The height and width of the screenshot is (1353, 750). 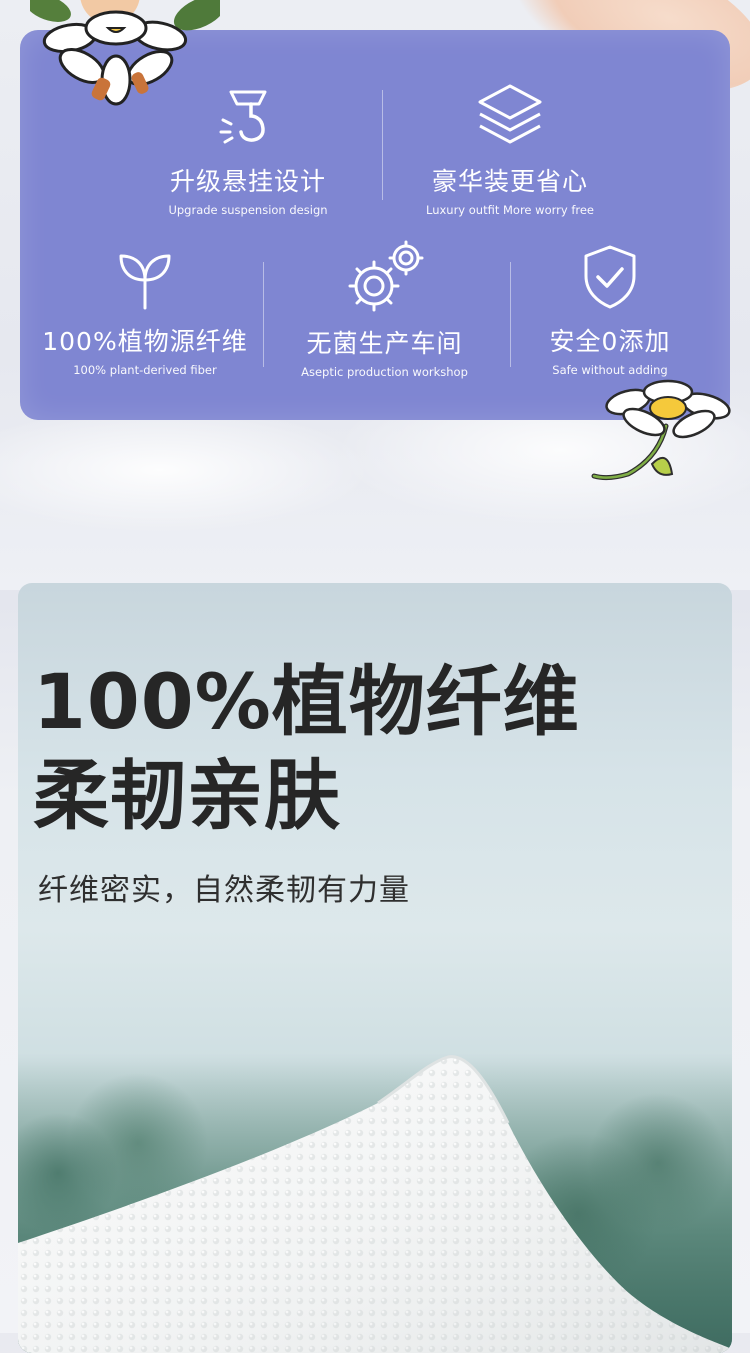 What do you see at coordinates (509, 181) in the screenshot?
I see `feature-title: 豪华装更省心` at bounding box center [509, 181].